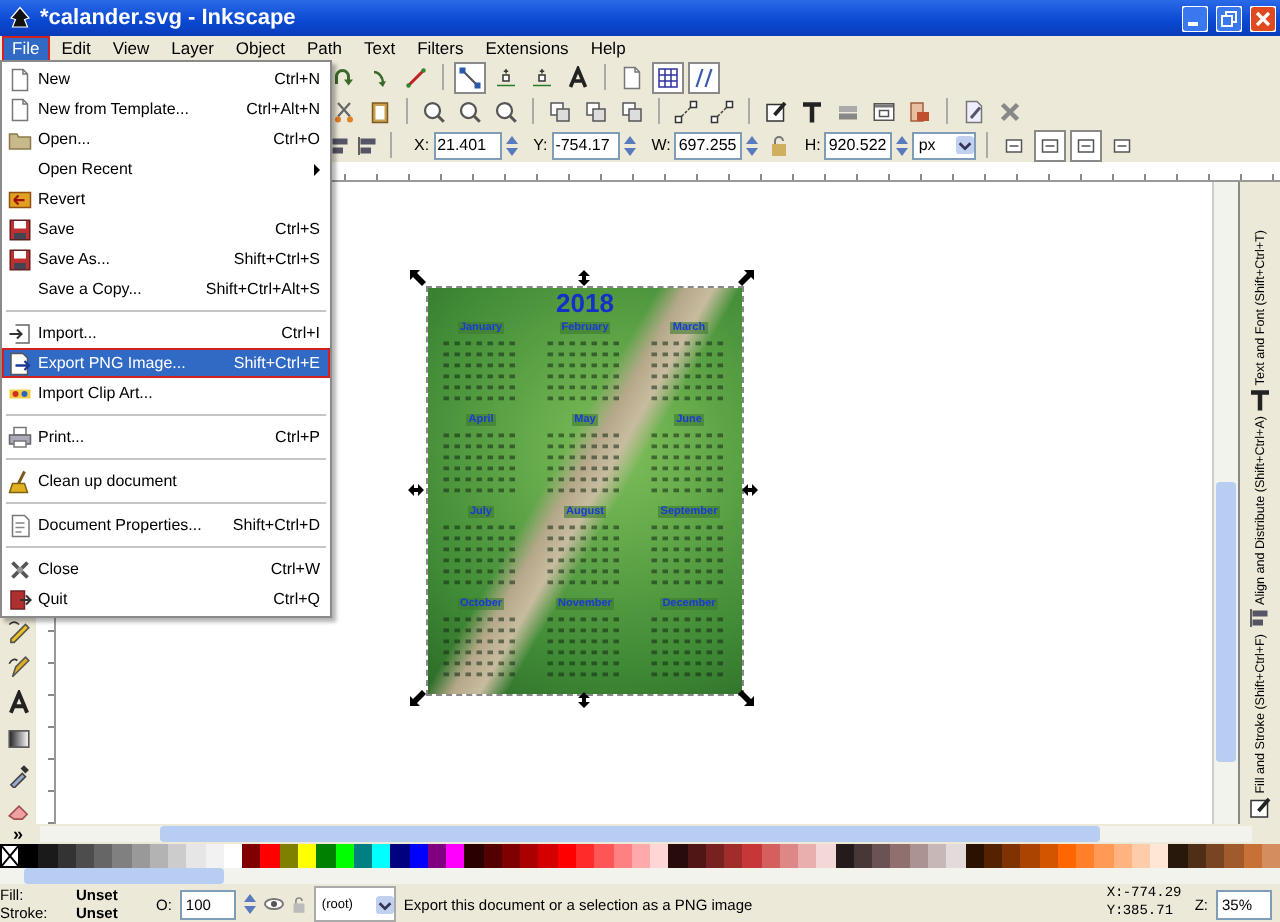  What do you see at coordinates (166, 569) in the screenshot?
I see `menu-item: Close Ctrl+W` at bounding box center [166, 569].